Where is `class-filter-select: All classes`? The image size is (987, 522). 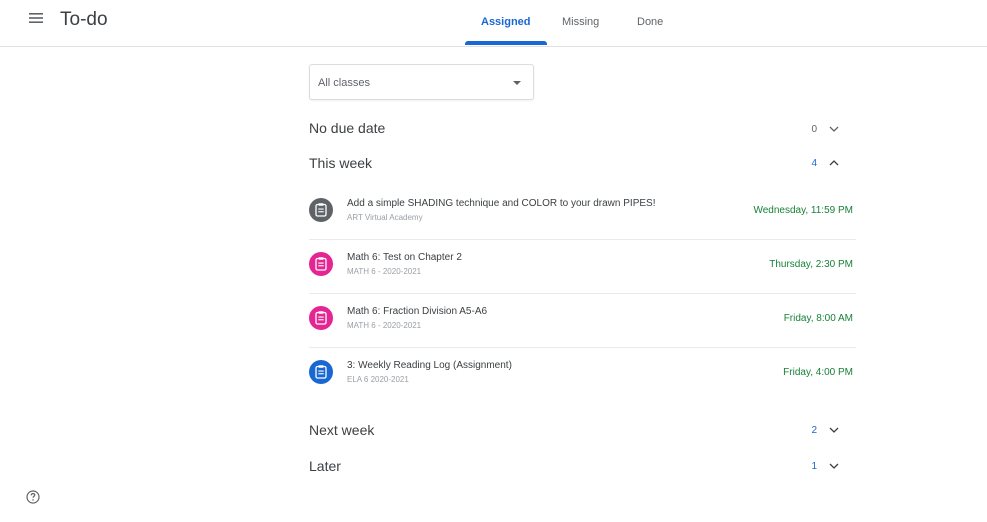 class-filter-select: All classes is located at coordinates (421, 82).